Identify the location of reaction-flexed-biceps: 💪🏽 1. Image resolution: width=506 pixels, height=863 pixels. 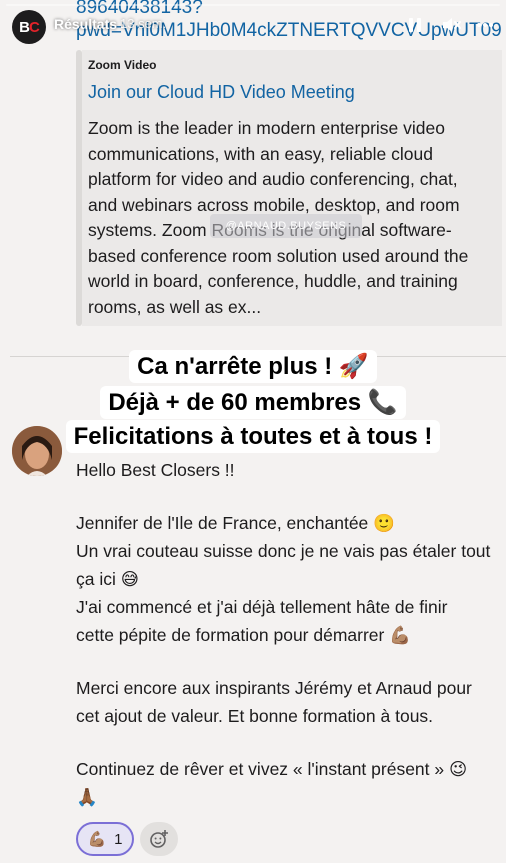
(105, 839).